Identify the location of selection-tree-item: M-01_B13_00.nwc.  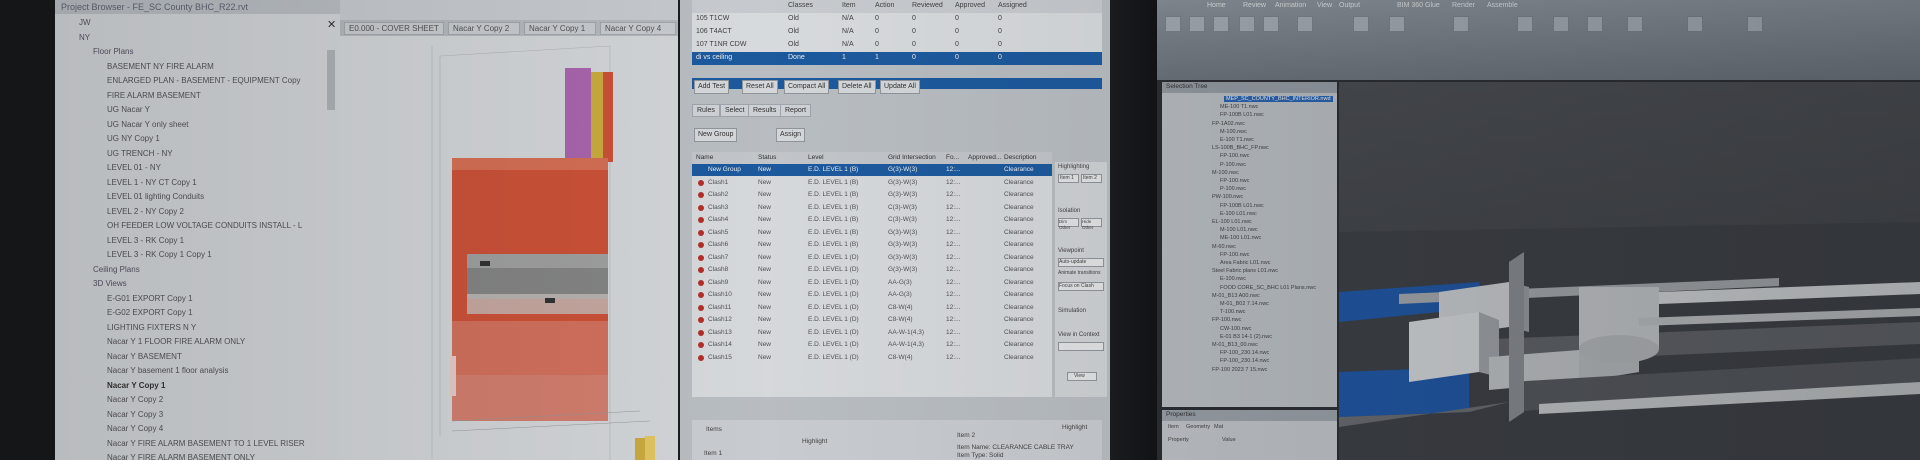
(1235, 345).